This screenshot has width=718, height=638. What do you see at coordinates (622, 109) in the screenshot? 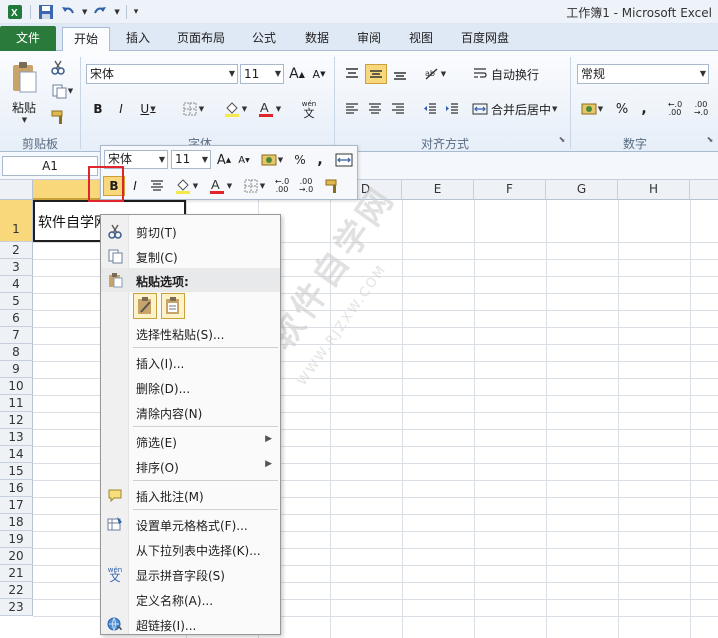
I see `percent-icon: %` at bounding box center [622, 109].